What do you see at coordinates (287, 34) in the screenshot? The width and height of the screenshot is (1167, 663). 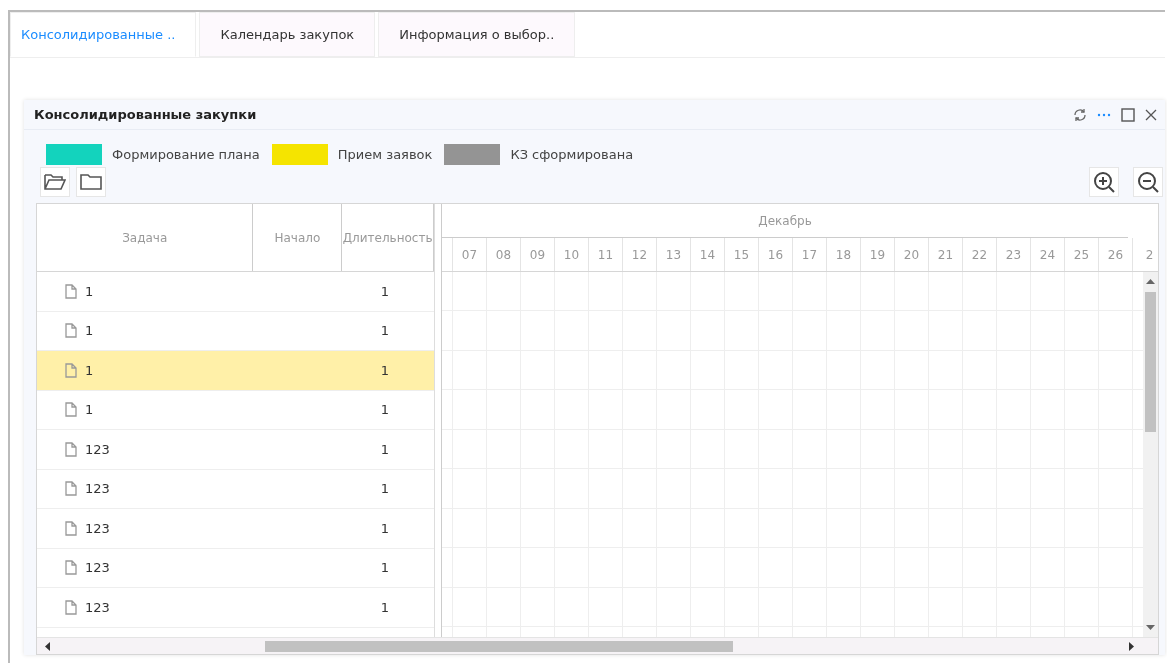 I see `tab: Календарь закупок` at bounding box center [287, 34].